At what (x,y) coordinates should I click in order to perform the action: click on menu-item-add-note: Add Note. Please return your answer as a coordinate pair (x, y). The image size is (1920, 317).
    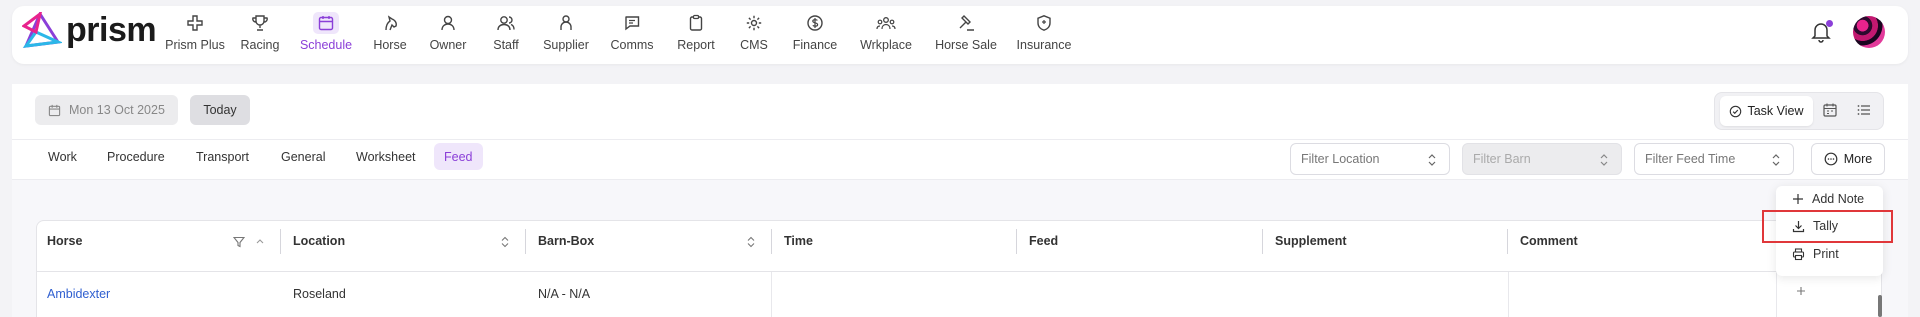
    Looking at the image, I should click on (1829, 199).